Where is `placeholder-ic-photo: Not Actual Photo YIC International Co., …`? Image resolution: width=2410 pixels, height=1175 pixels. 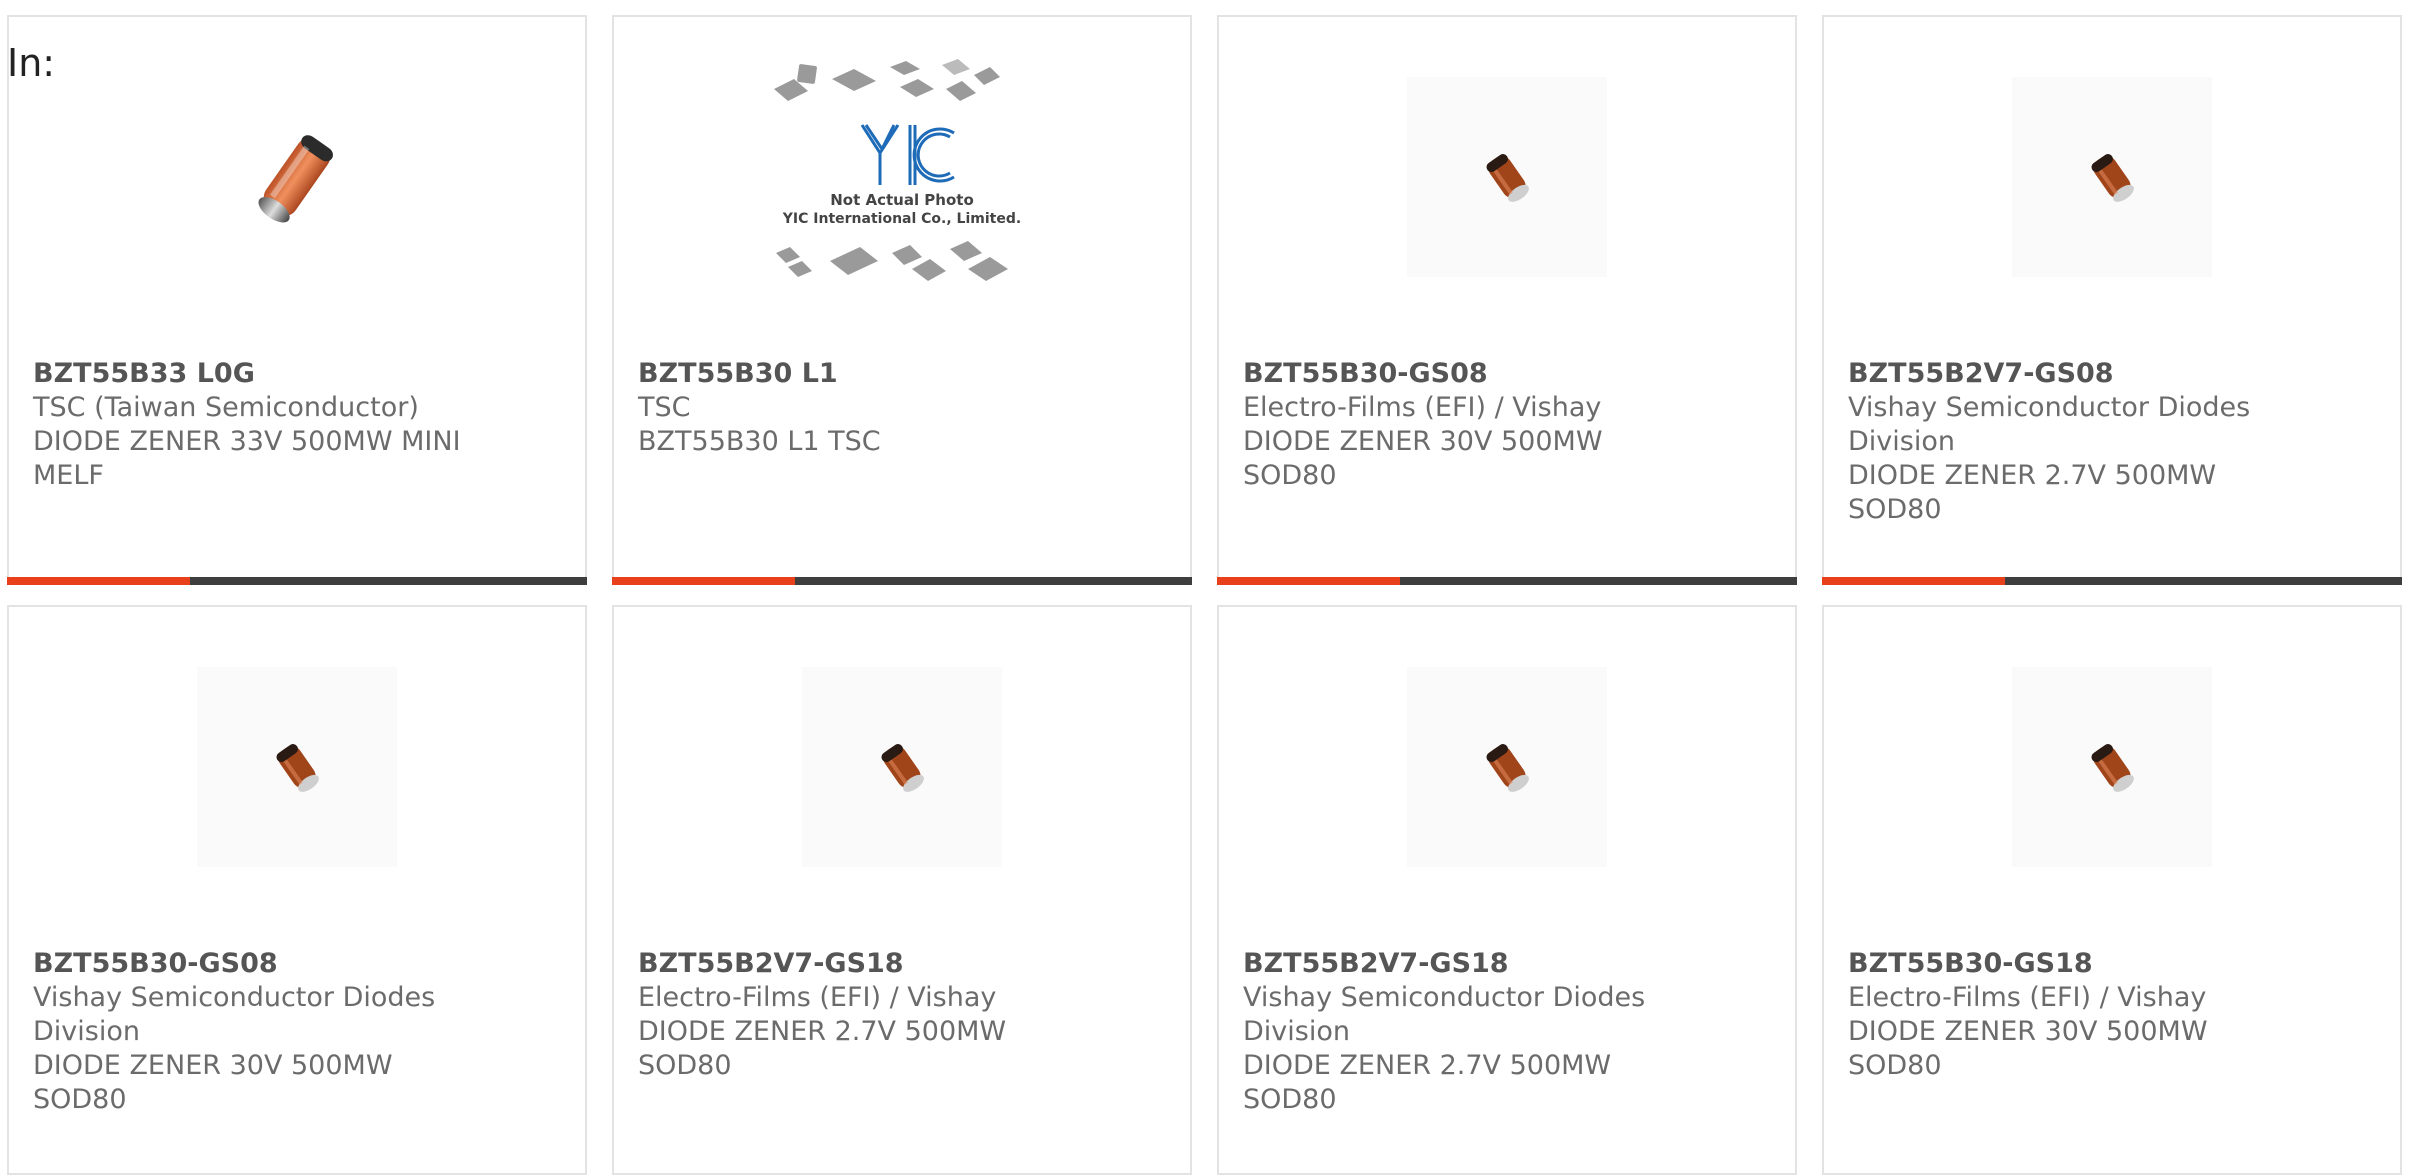 placeholder-ic-photo: Not Actual Photo YIC International Co., … is located at coordinates (897, 170).